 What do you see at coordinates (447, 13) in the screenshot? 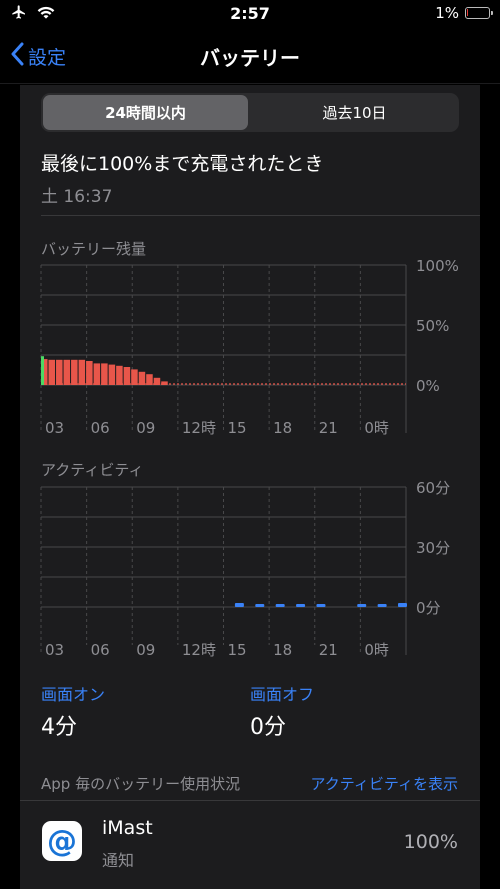
I see `battery-percent: 1%` at bounding box center [447, 13].